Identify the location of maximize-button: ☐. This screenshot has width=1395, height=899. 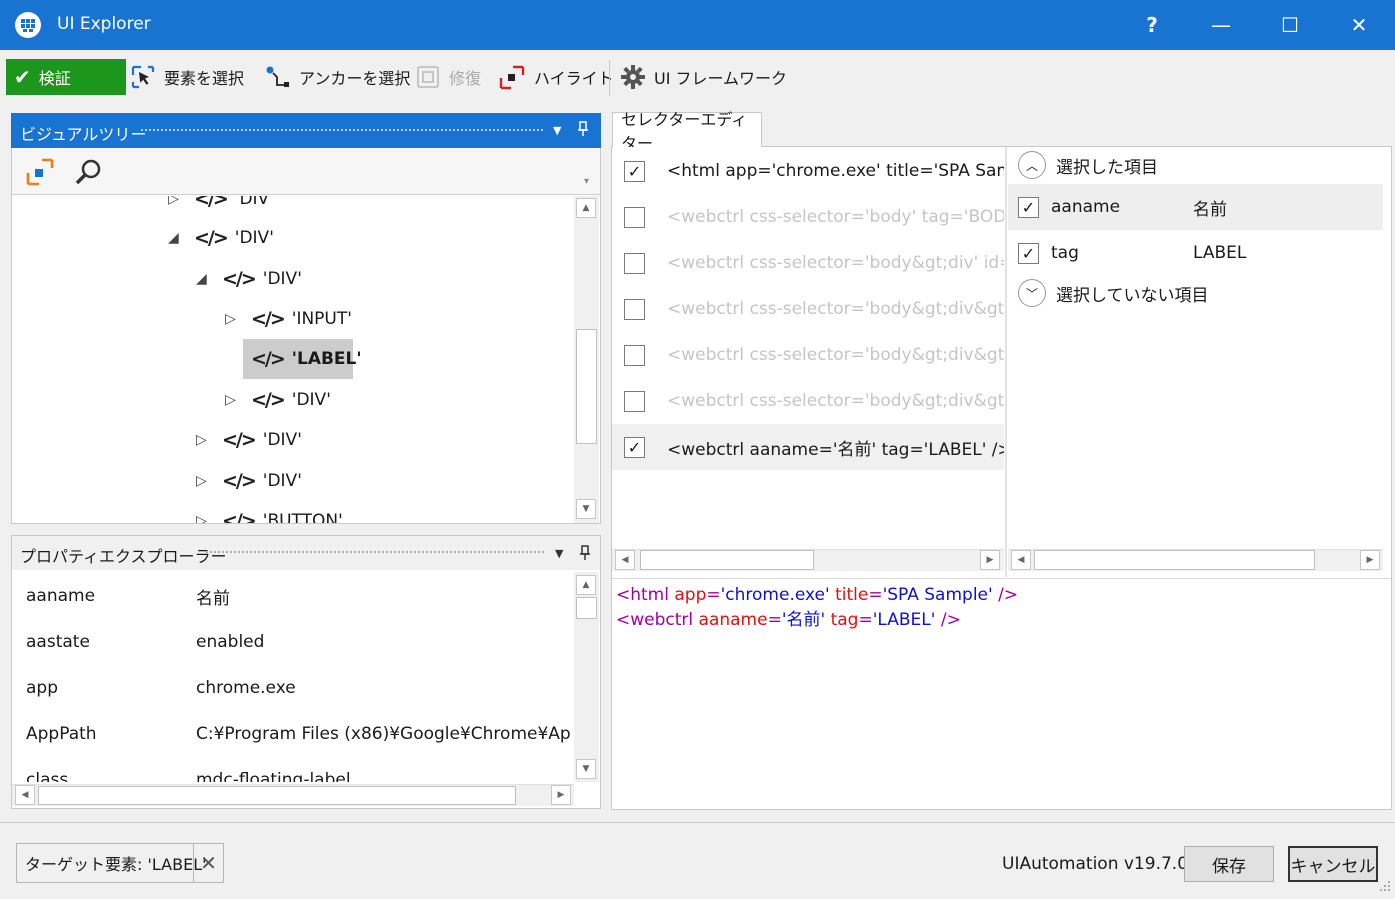
(1290, 25).